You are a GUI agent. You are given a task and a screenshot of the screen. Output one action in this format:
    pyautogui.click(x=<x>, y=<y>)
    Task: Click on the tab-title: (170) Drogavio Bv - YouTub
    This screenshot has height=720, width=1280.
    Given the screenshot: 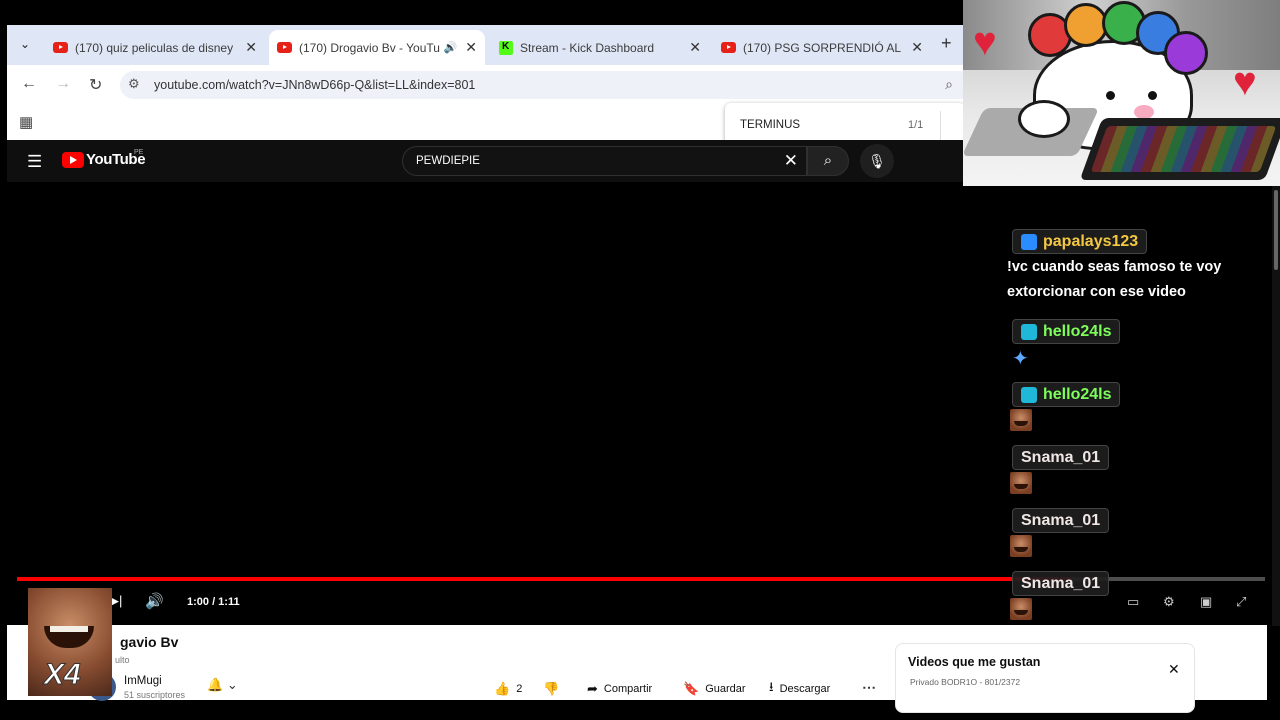 What is the action you would take?
    pyautogui.click(x=369, y=47)
    